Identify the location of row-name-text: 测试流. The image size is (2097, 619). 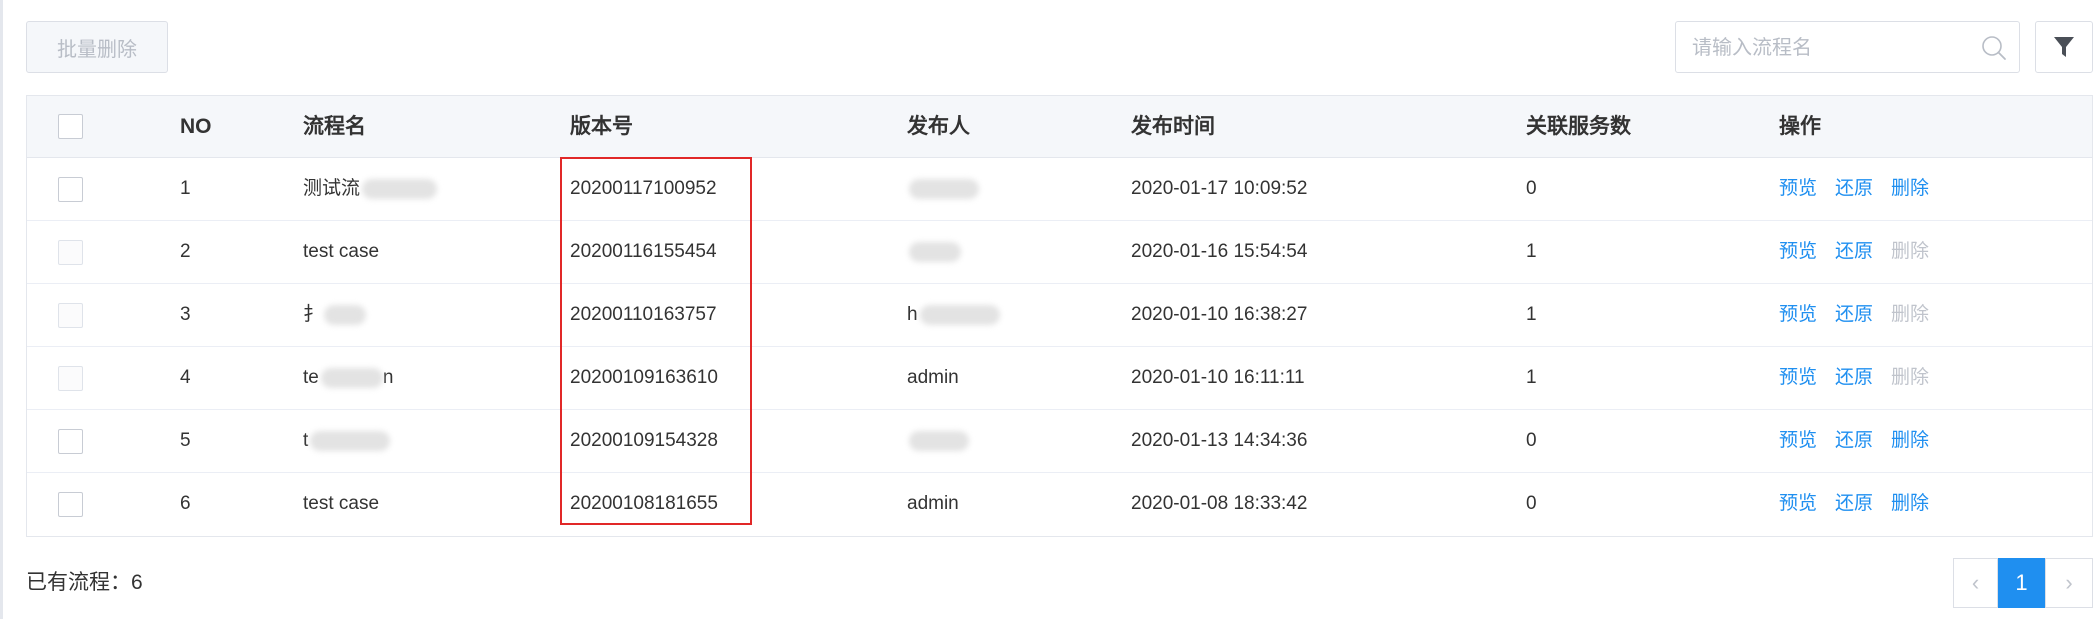
(332, 188).